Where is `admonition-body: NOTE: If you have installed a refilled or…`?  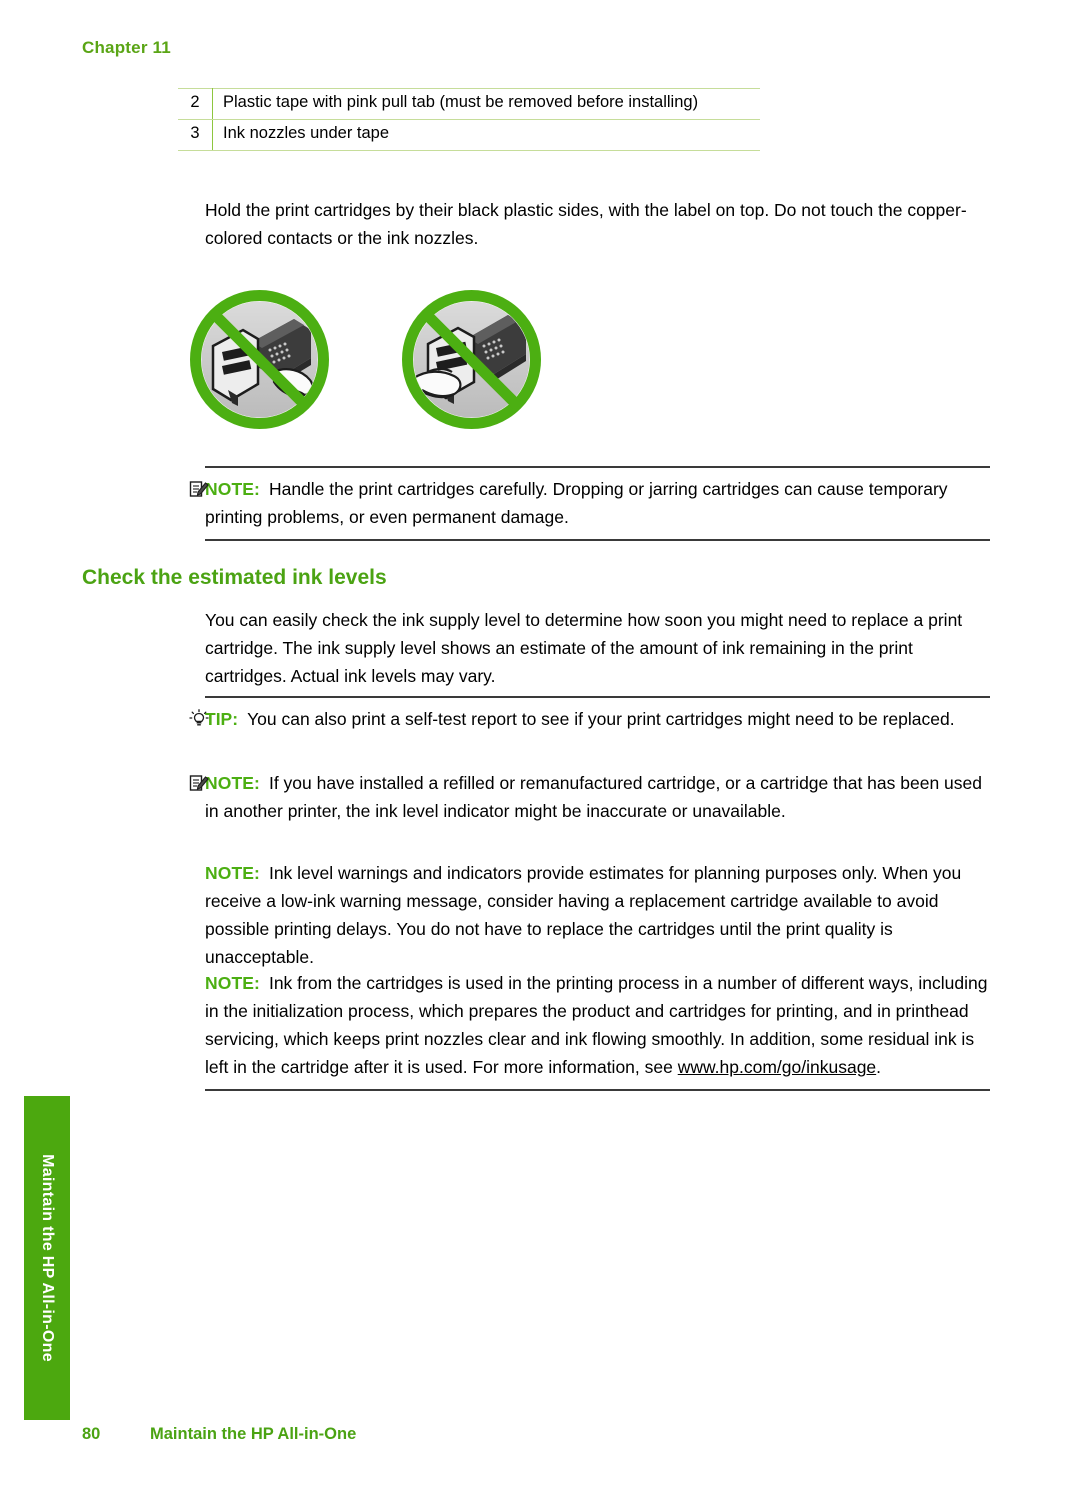 admonition-body: NOTE: If you have installed a refilled or… is located at coordinates (589, 797).